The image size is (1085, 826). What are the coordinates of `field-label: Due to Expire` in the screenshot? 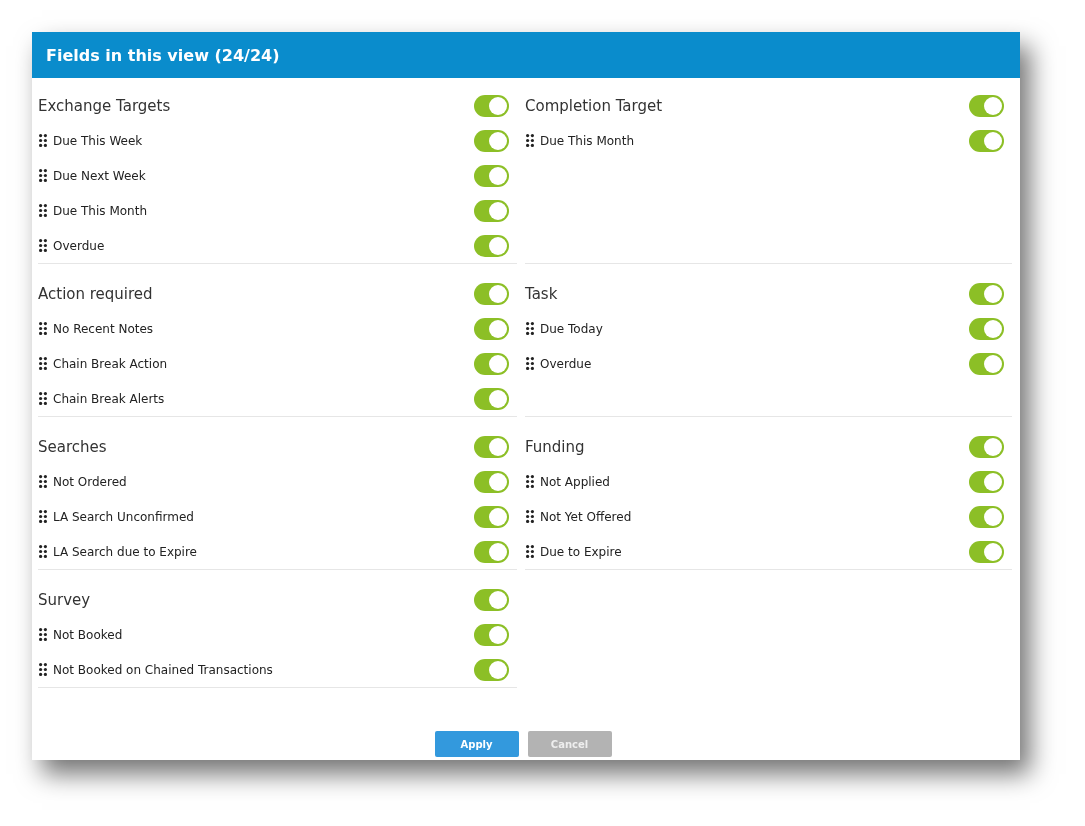 It's located at (581, 551).